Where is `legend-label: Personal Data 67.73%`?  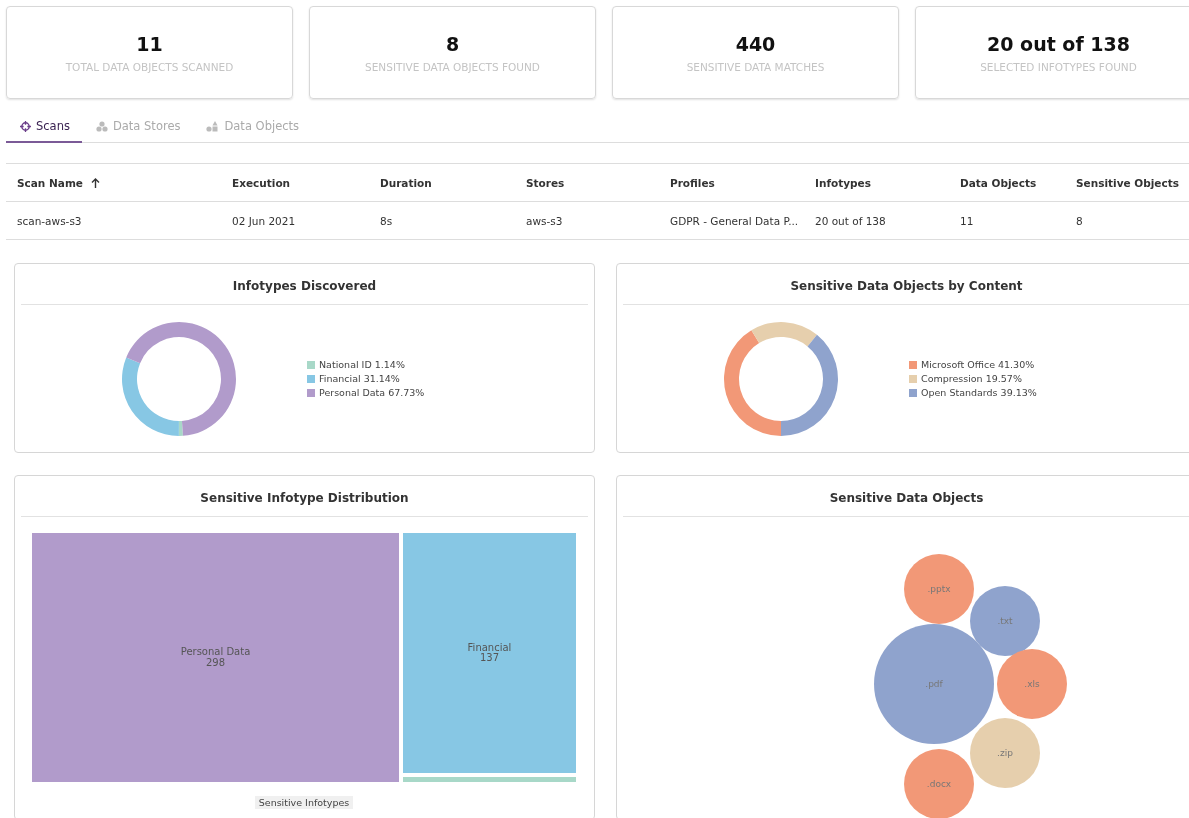 legend-label: Personal Data 67.73% is located at coordinates (372, 392).